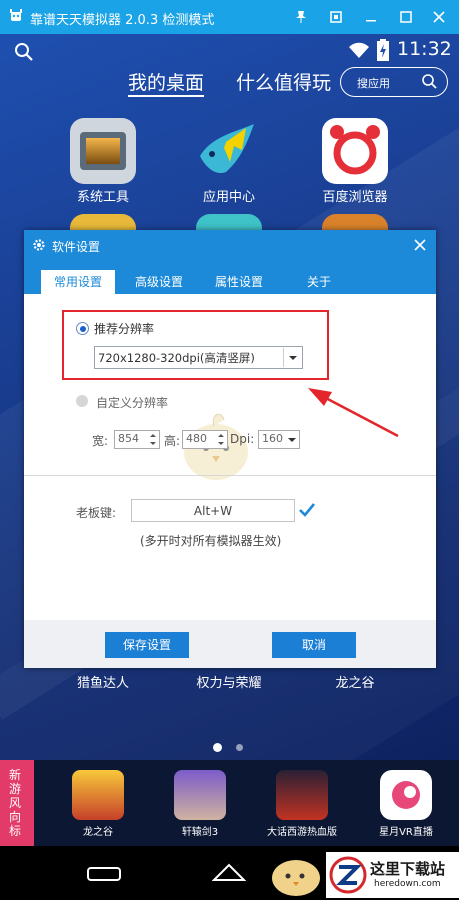  I want to click on game-icon-starmoon-vr, so click(406, 795).